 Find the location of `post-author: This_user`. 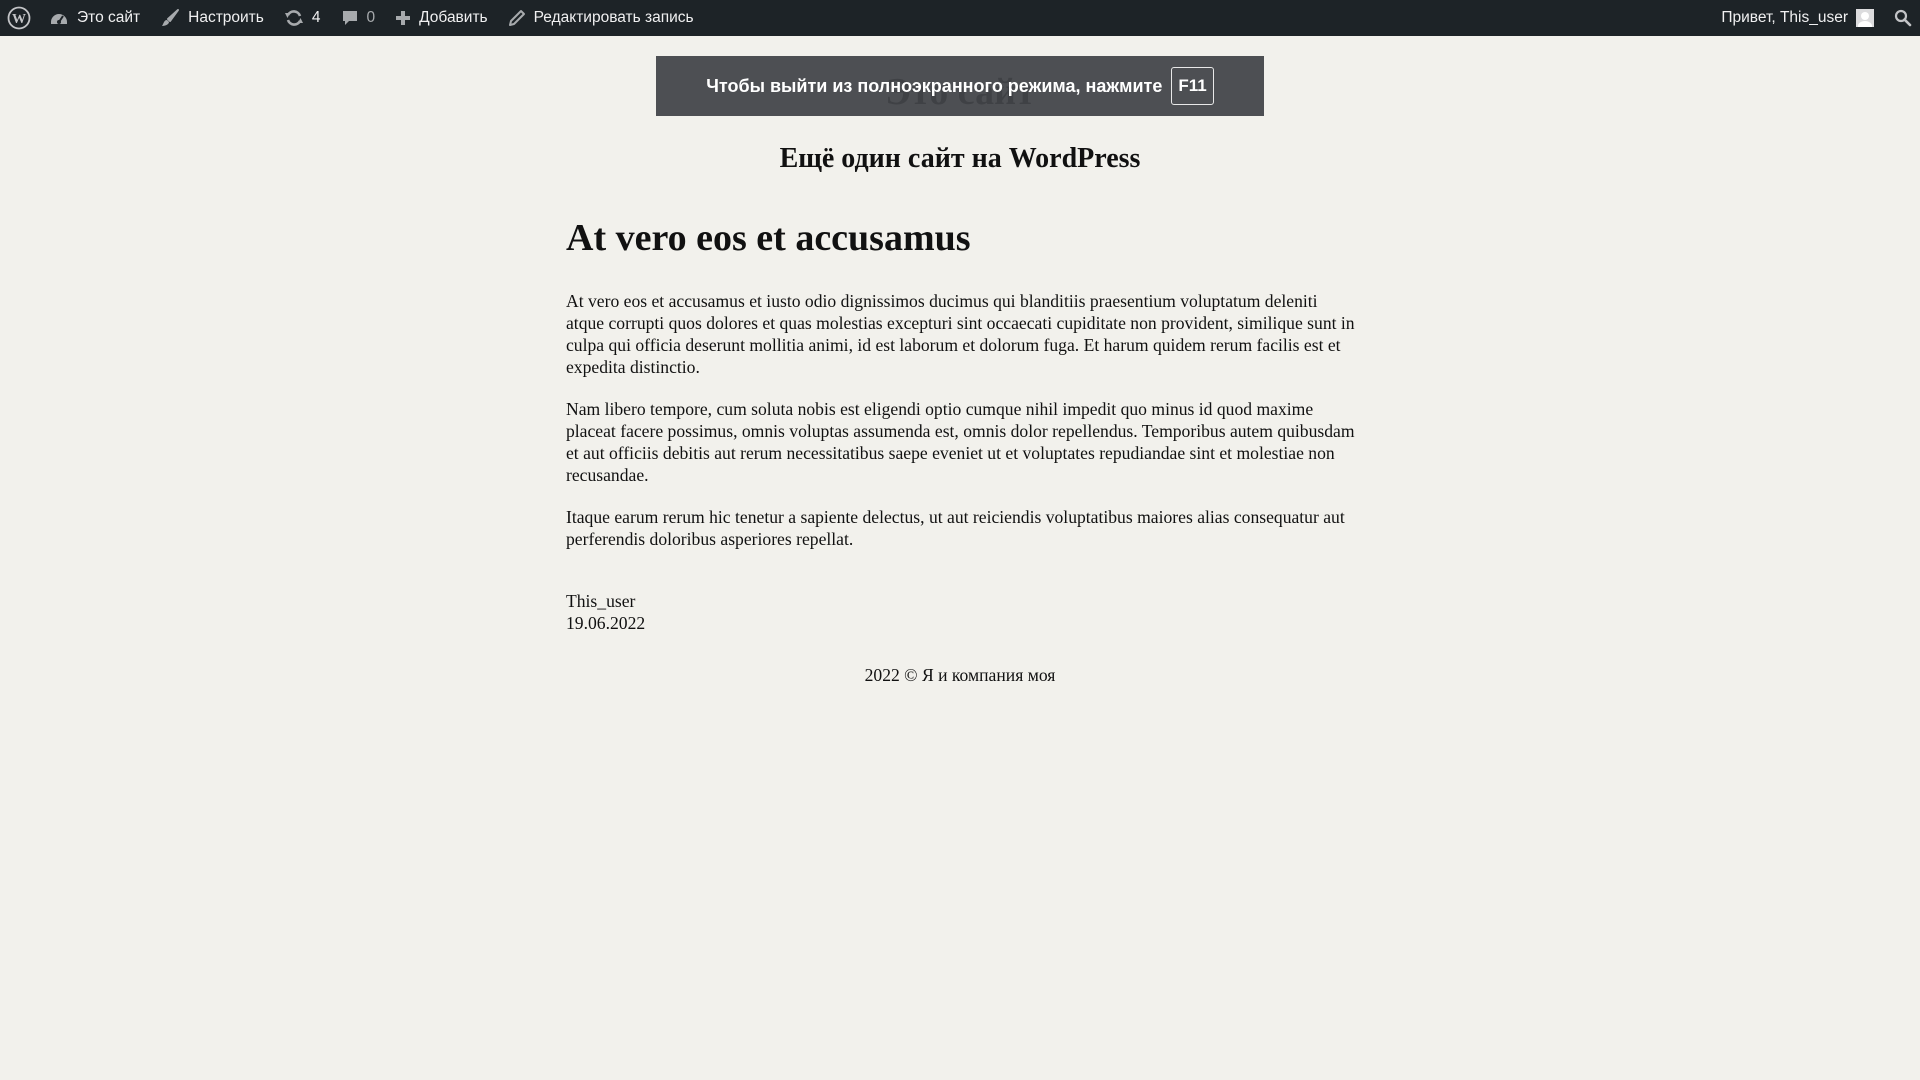

post-author: This_user is located at coordinates (601, 601).